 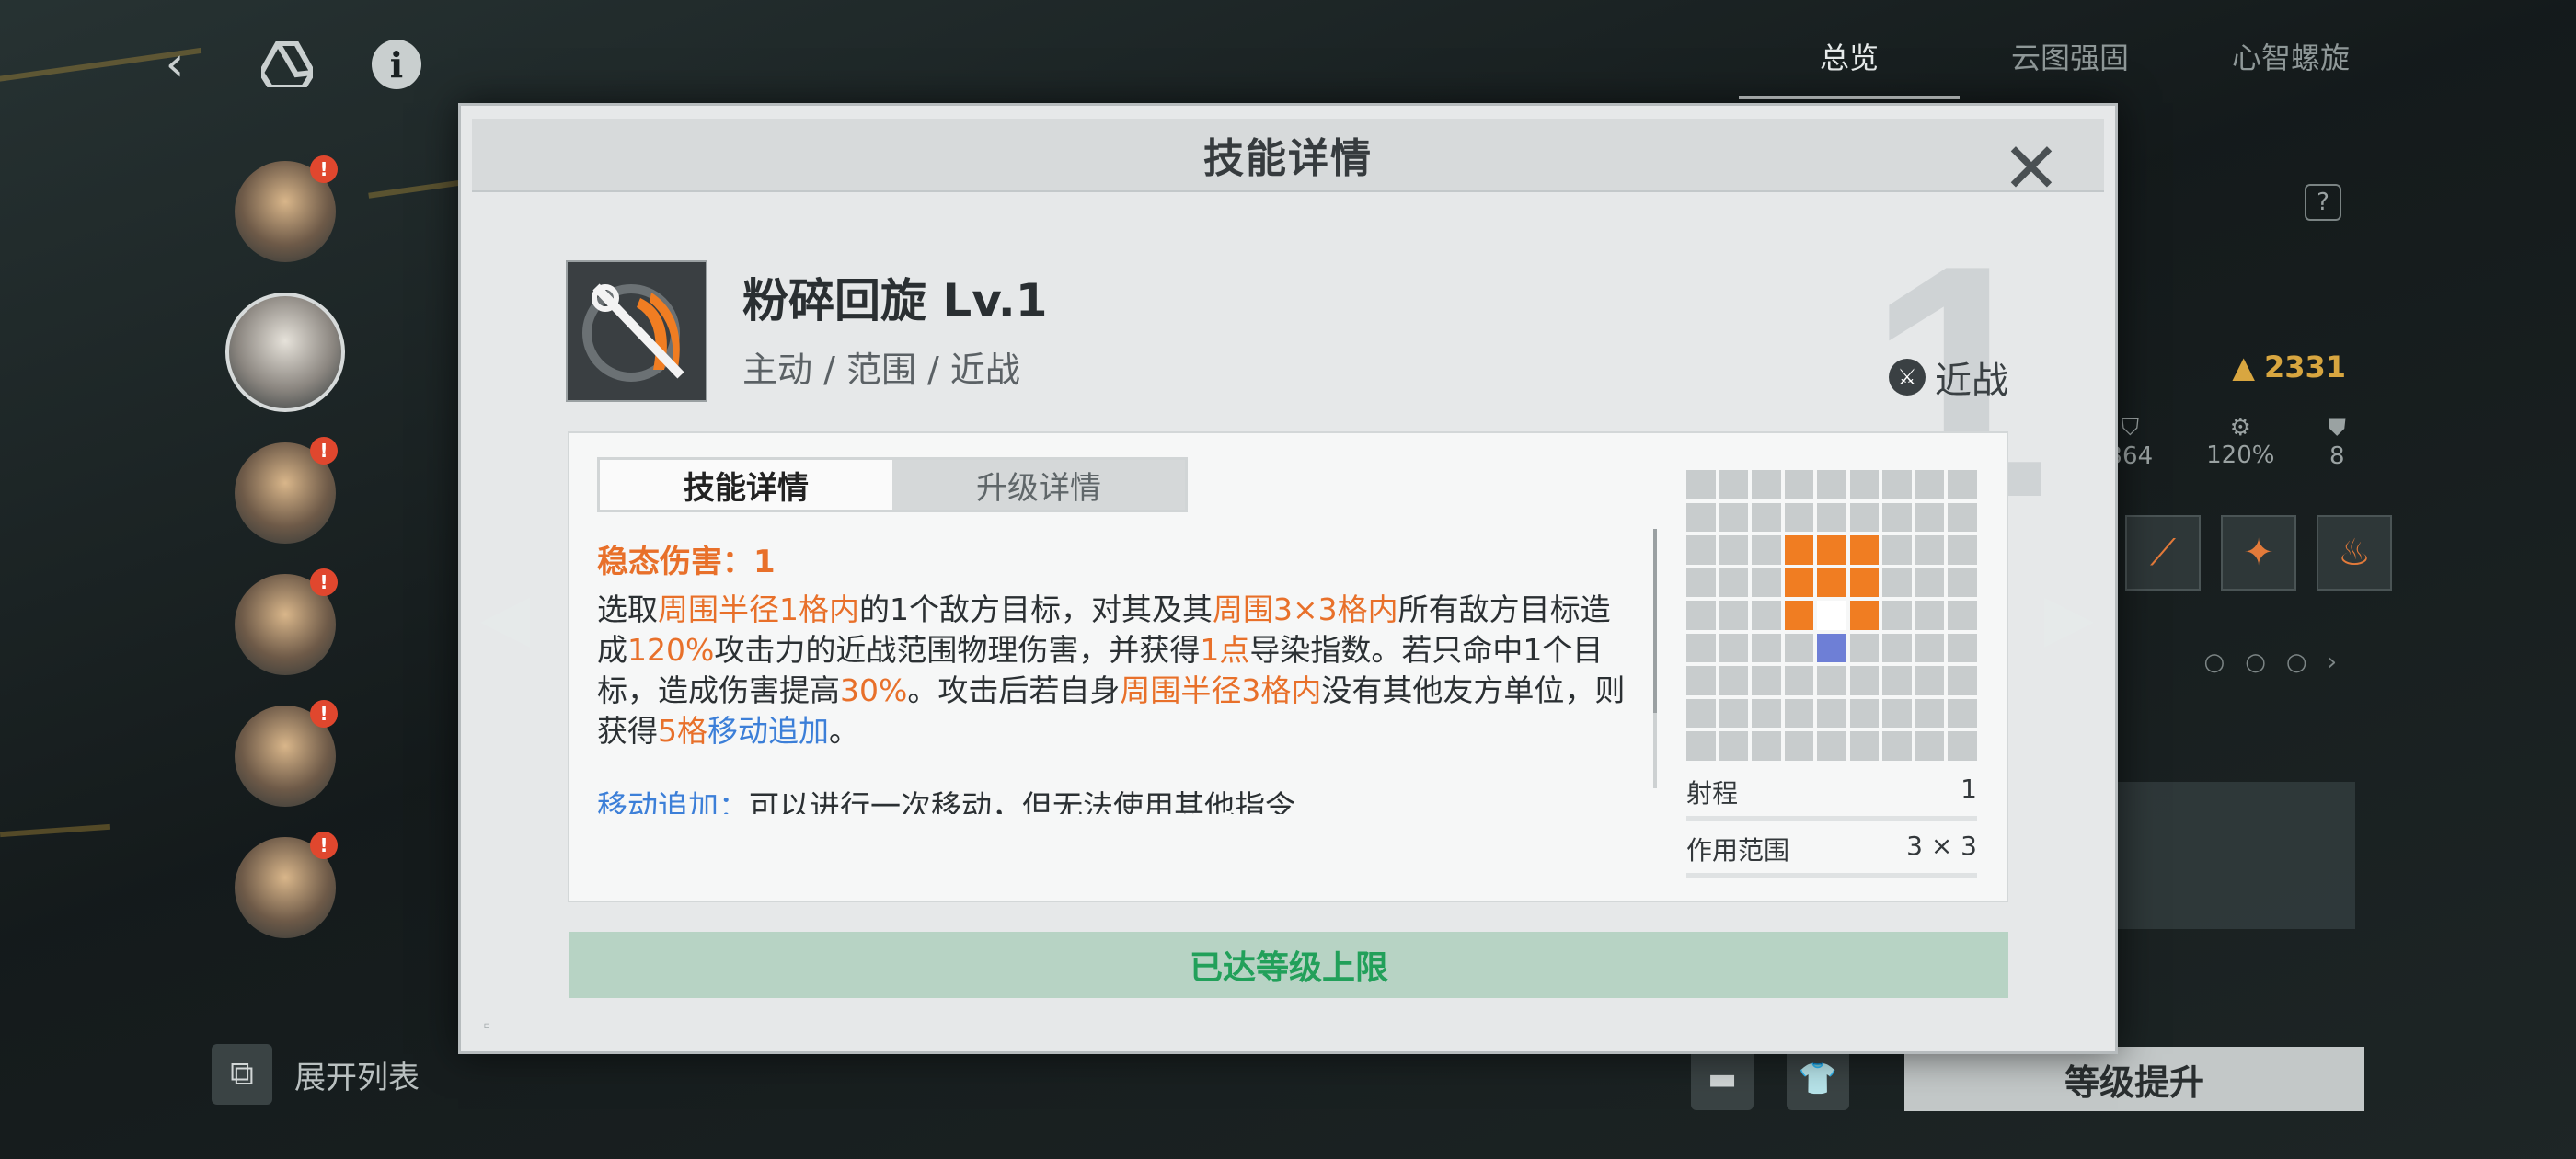 I want to click on tab-mind-spiral: 心智螺旋, so click(x=2290, y=63).